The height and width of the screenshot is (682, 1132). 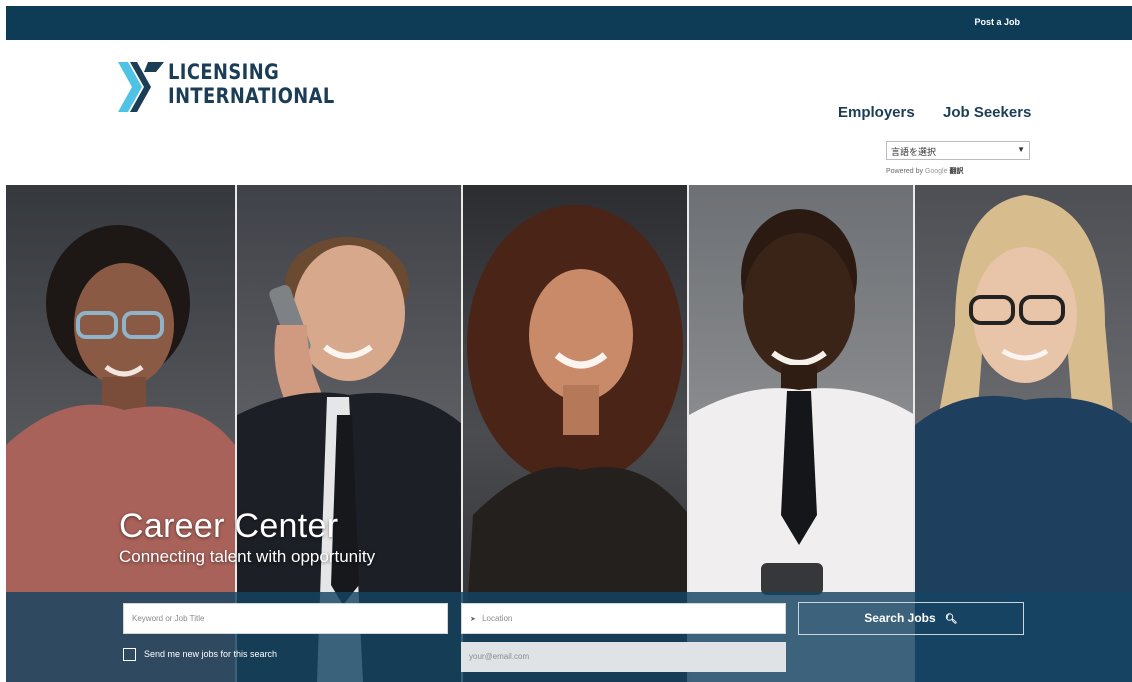 What do you see at coordinates (473, 619) in the screenshot?
I see `location-pin-icon: ➤` at bounding box center [473, 619].